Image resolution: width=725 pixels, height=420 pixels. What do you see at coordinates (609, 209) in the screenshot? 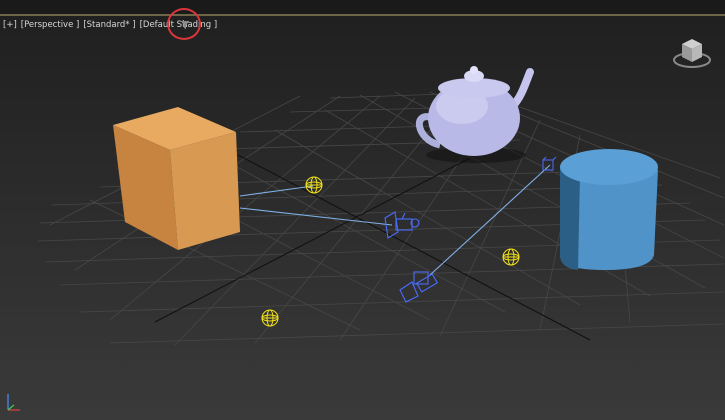
I see `cylinder-object` at bounding box center [609, 209].